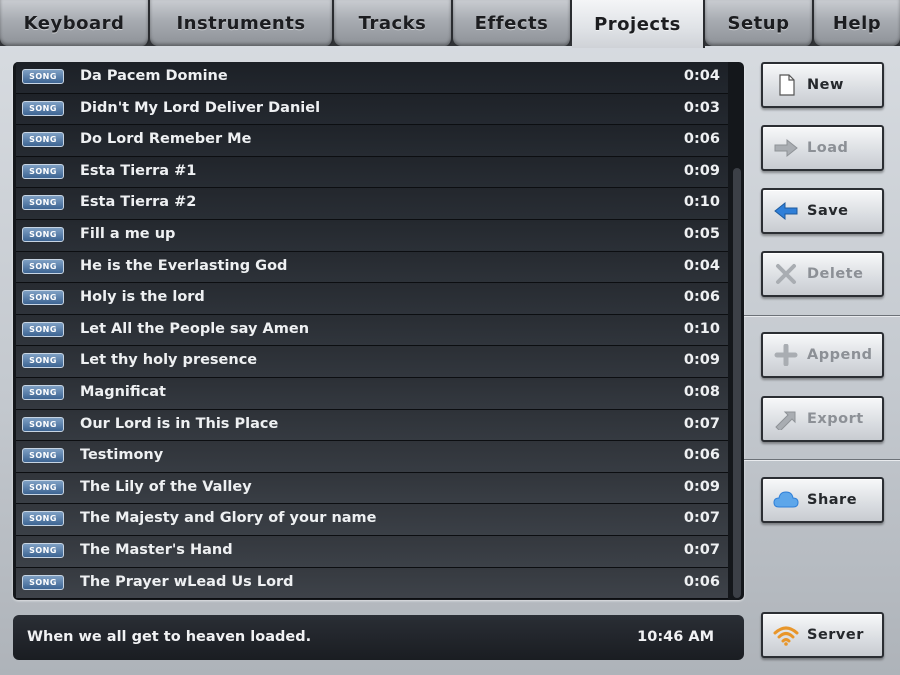 This screenshot has height=675, width=900. What do you see at coordinates (822, 419) in the screenshot?
I see `export-button: Export` at bounding box center [822, 419].